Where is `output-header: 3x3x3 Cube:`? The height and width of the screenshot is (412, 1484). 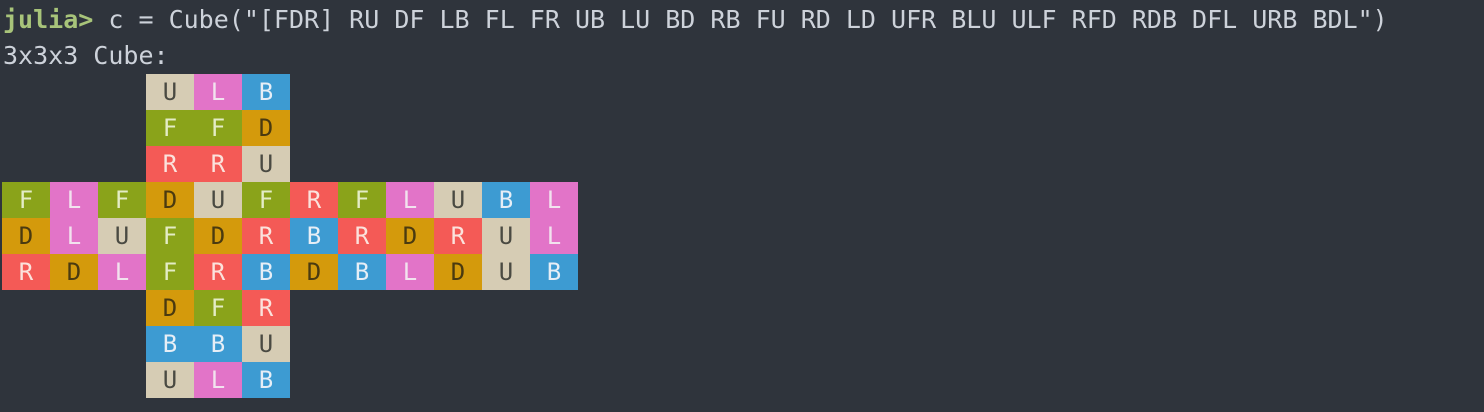
output-header: 3x3x3 Cube: is located at coordinates (86, 55).